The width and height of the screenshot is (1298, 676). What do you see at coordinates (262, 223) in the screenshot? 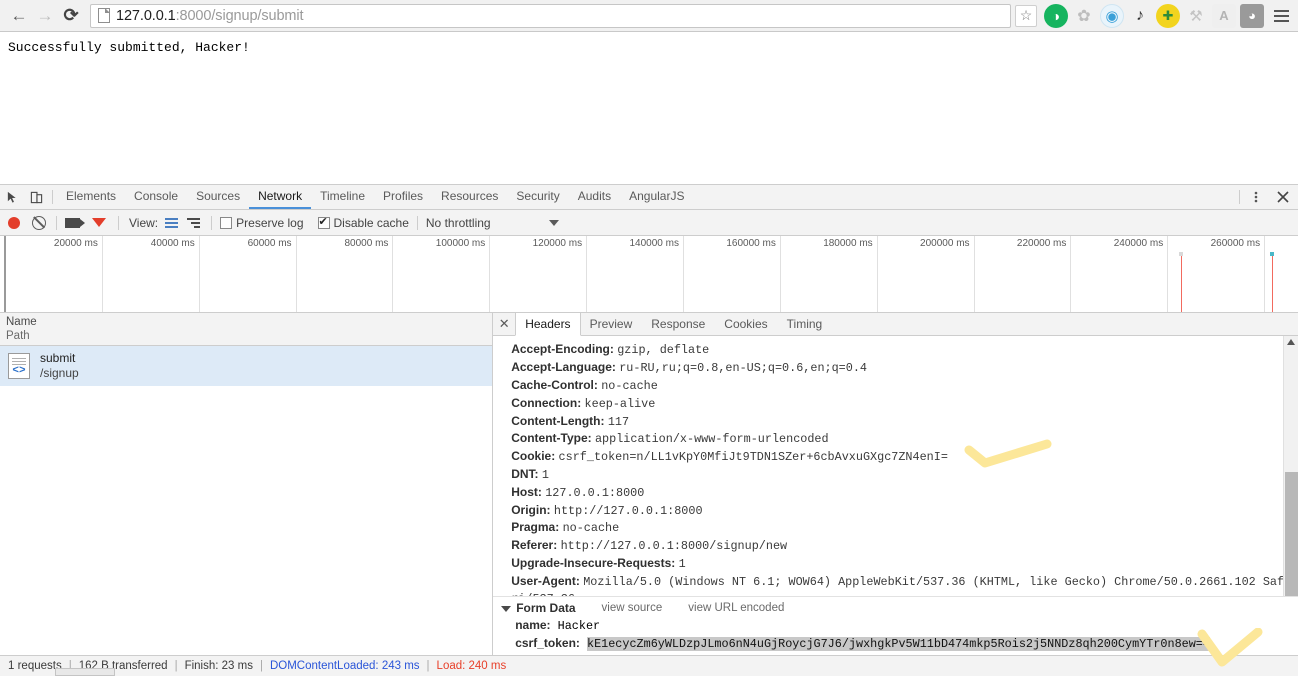
I see `preserve-log-checkbox: Preserve log` at bounding box center [262, 223].